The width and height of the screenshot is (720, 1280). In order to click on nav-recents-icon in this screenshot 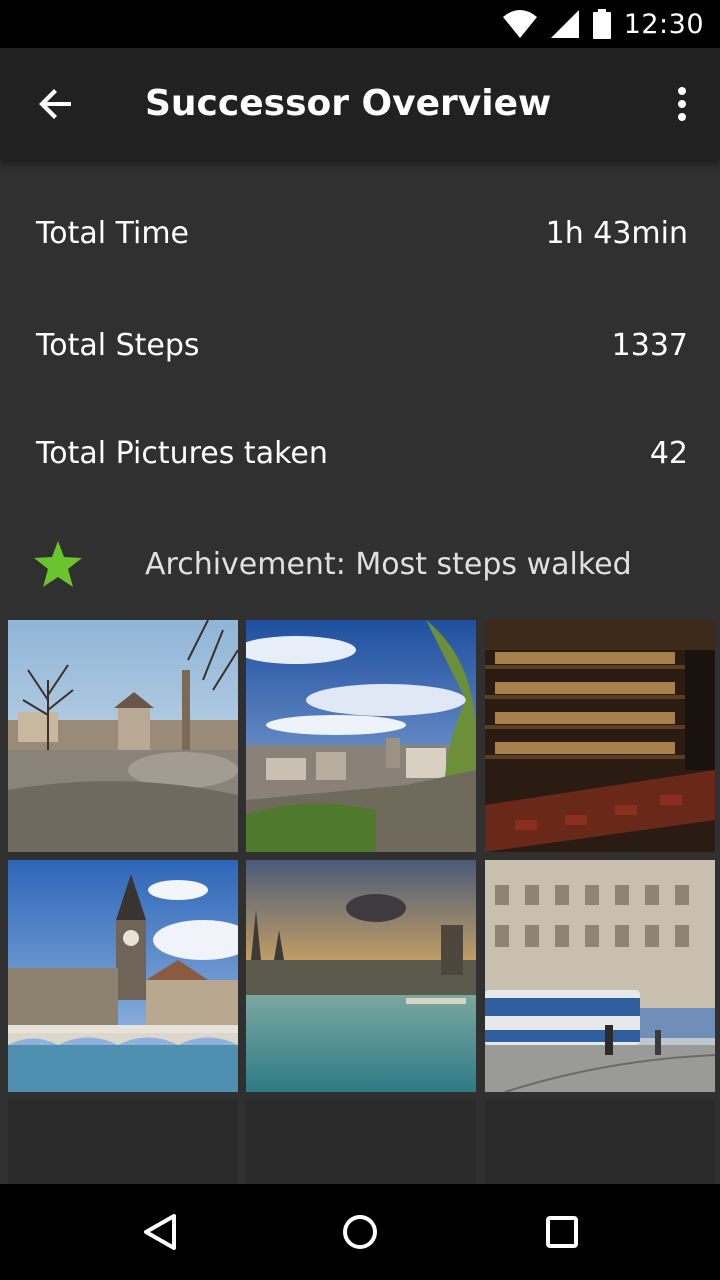, I will do `click(562, 1232)`.